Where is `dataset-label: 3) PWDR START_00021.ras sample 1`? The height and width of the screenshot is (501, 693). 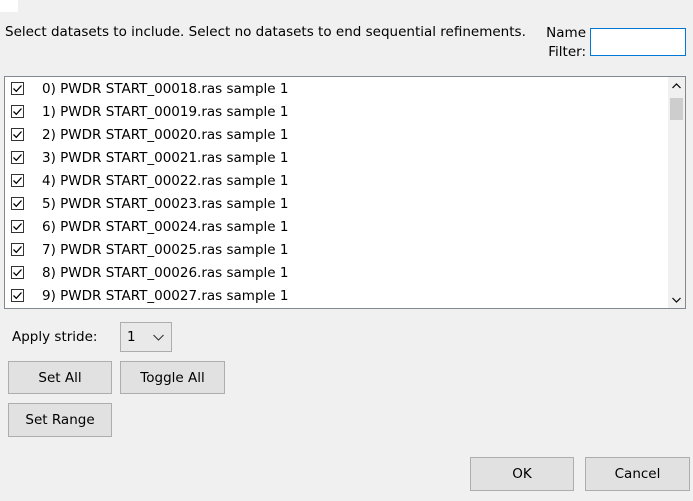 dataset-label: 3) PWDR START_00021.ras sample 1 is located at coordinates (165, 157).